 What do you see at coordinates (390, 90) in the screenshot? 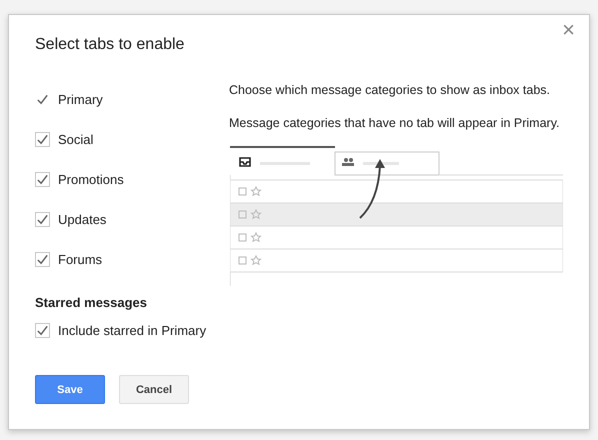
I see `description-text: Choose which message categories to show as inbox tabs.` at bounding box center [390, 90].